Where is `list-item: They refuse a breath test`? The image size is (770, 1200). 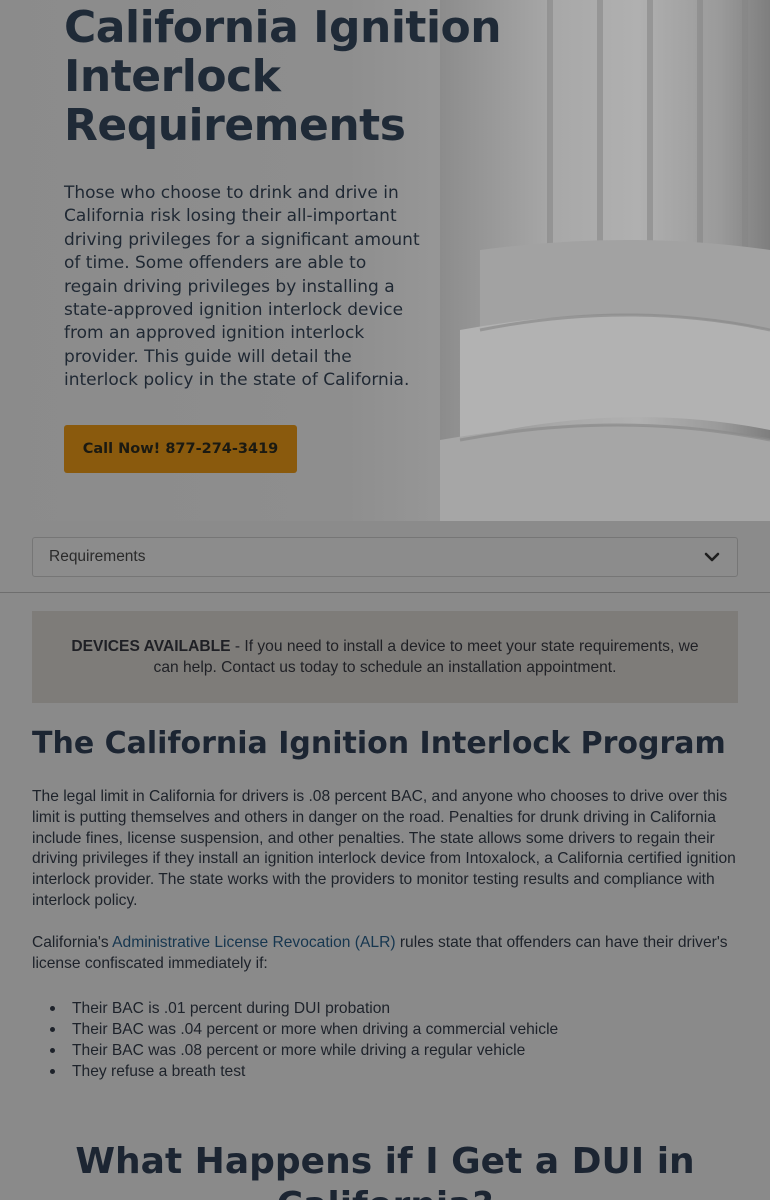 list-item: They refuse a breath test is located at coordinates (391, 1071).